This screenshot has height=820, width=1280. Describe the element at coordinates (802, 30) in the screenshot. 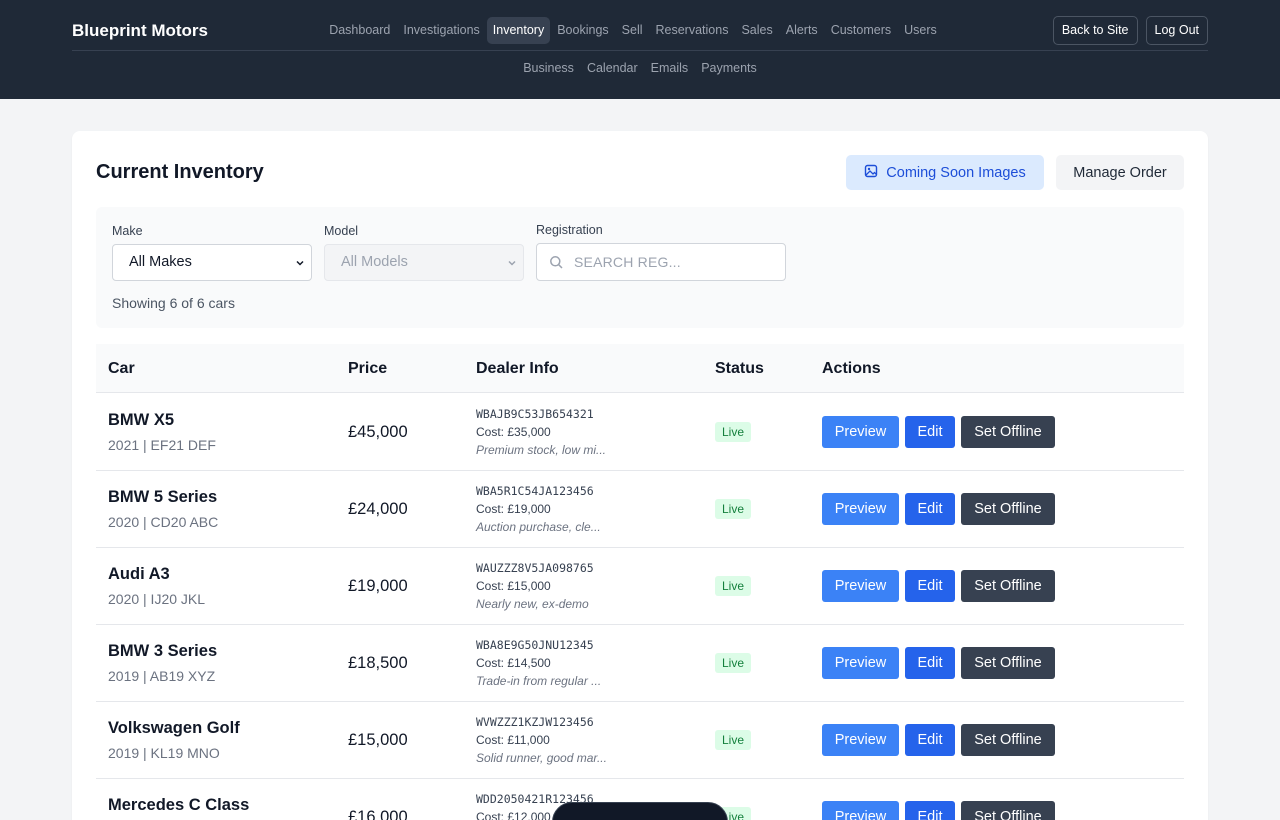

I see `nav-alerts: Alerts` at that location.